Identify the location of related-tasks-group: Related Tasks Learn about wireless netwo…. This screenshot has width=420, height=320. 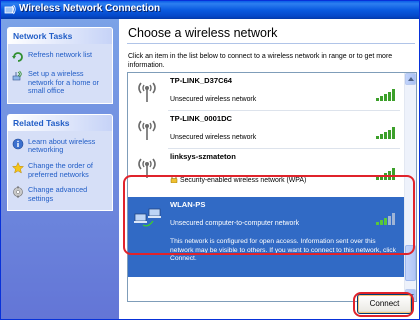
(60, 162).